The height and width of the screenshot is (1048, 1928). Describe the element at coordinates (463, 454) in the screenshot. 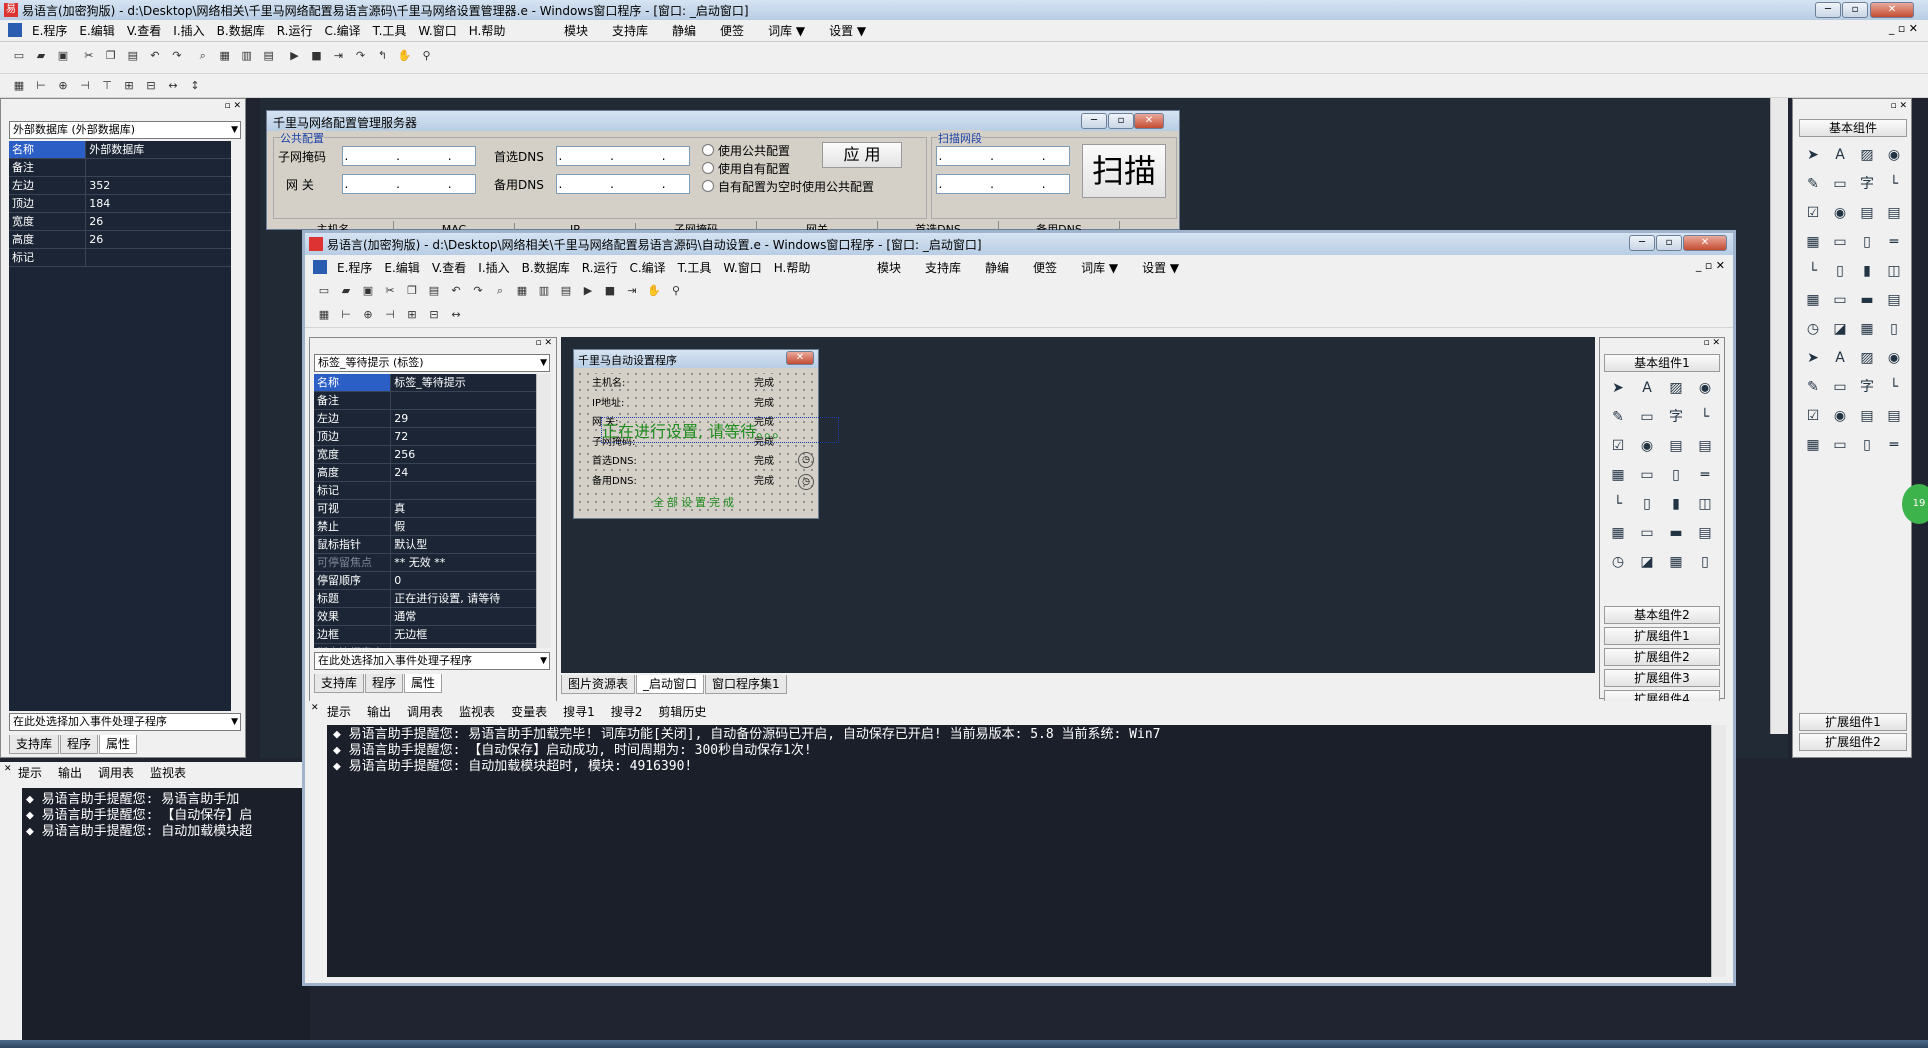

I see `property-value: 256` at that location.